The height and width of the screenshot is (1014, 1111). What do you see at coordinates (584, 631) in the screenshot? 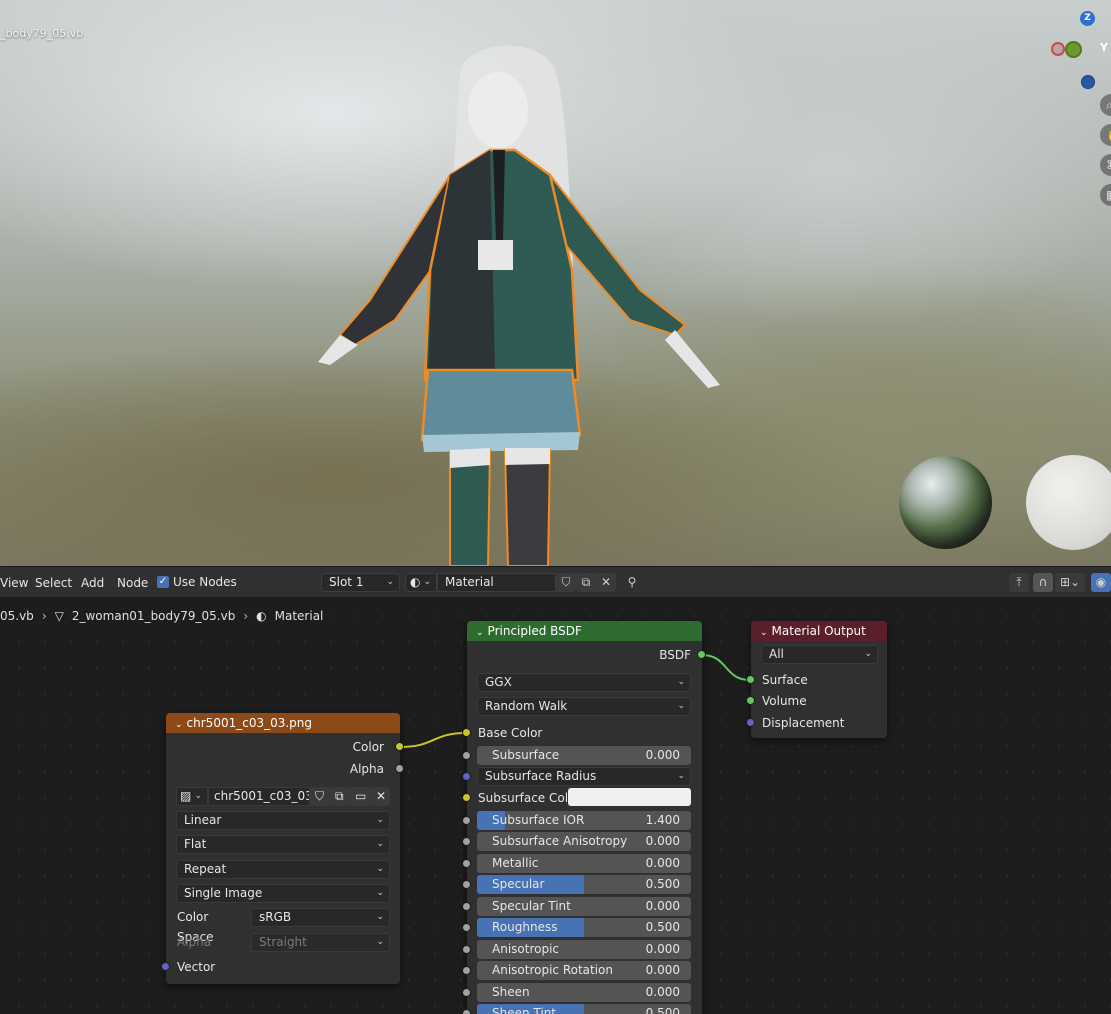
I see `bsdf-node-header: ⌄ Principled BSDF` at bounding box center [584, 631].